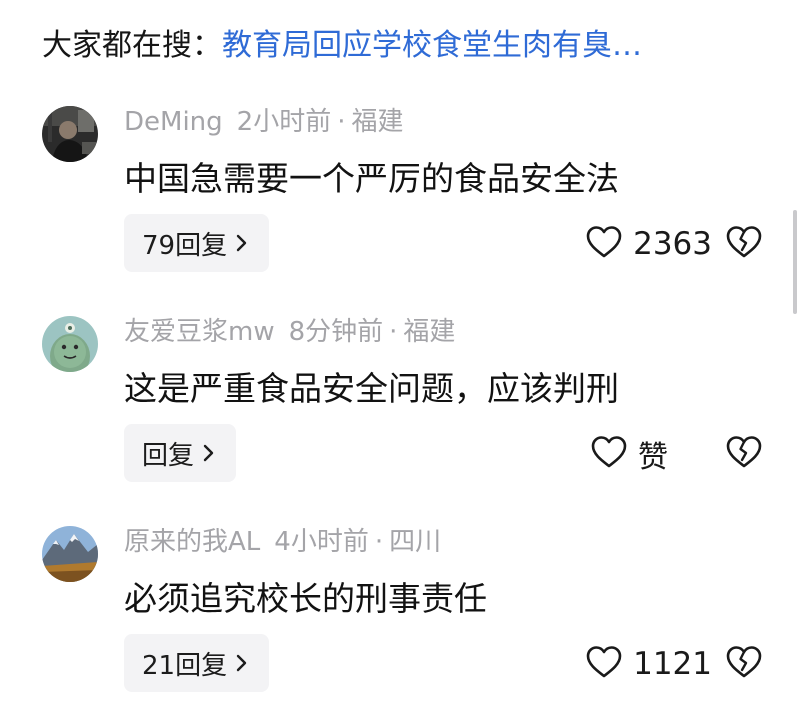 This screenshot has width=800, height=721. What do you see at coordinates (168, 455) in the screenshot?
I see `reply-label: 回复` at bounding box center [168, 455].